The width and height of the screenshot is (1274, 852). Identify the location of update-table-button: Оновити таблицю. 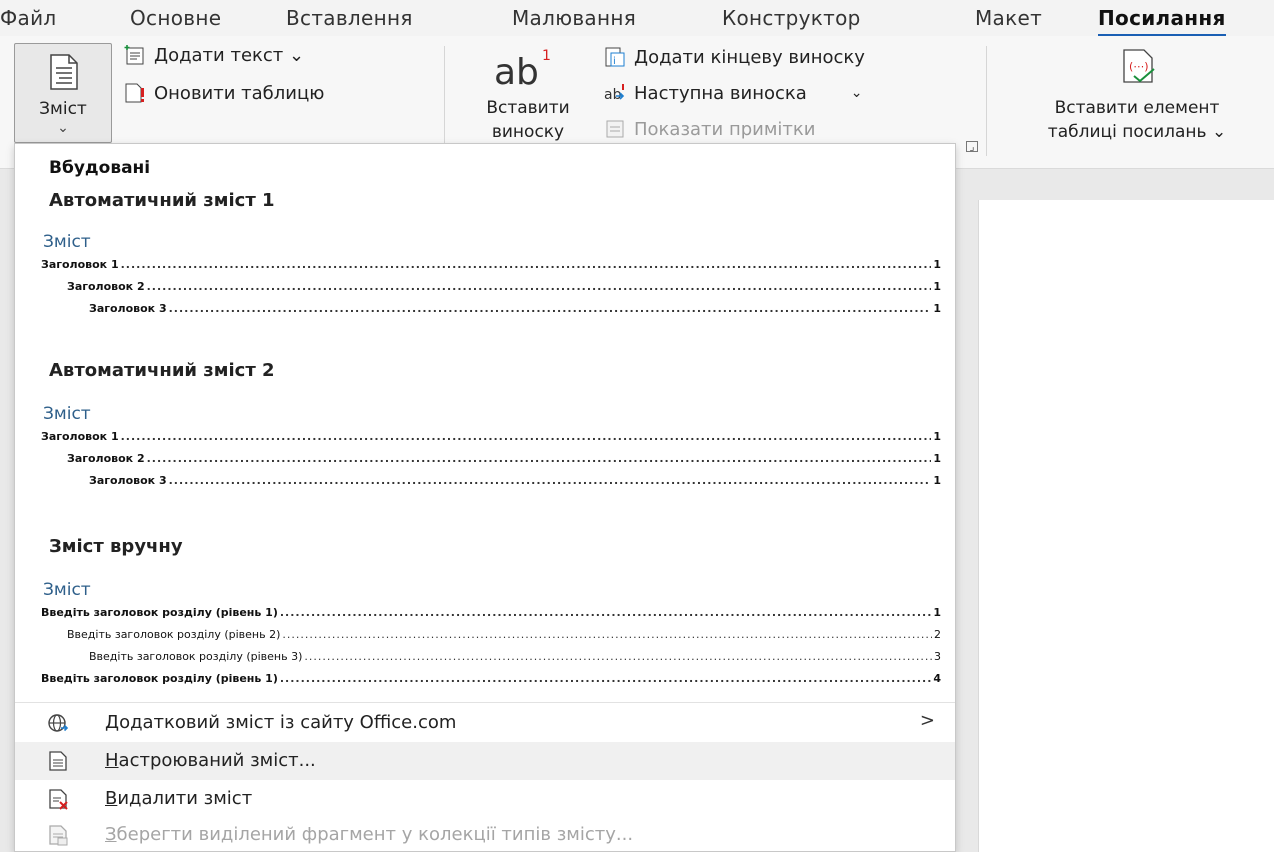
(224, 93).